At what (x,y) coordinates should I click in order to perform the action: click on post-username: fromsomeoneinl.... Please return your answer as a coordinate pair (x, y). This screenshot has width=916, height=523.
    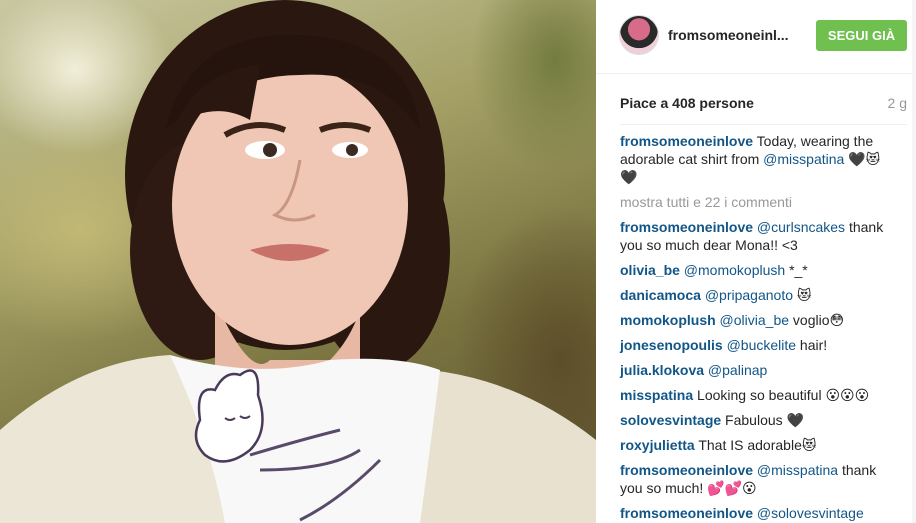
    Looking at the image, I should click on (728, 35).